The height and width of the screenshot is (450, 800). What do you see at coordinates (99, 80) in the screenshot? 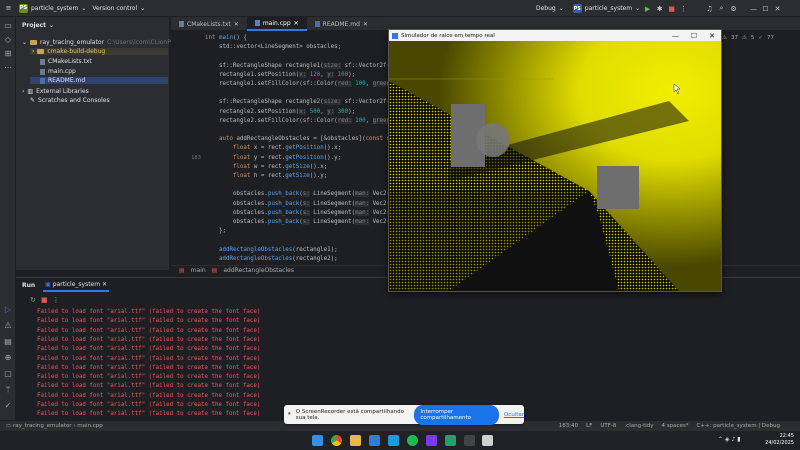
I see `tree-item-readme: README.md` at bounding box center [99, 80].